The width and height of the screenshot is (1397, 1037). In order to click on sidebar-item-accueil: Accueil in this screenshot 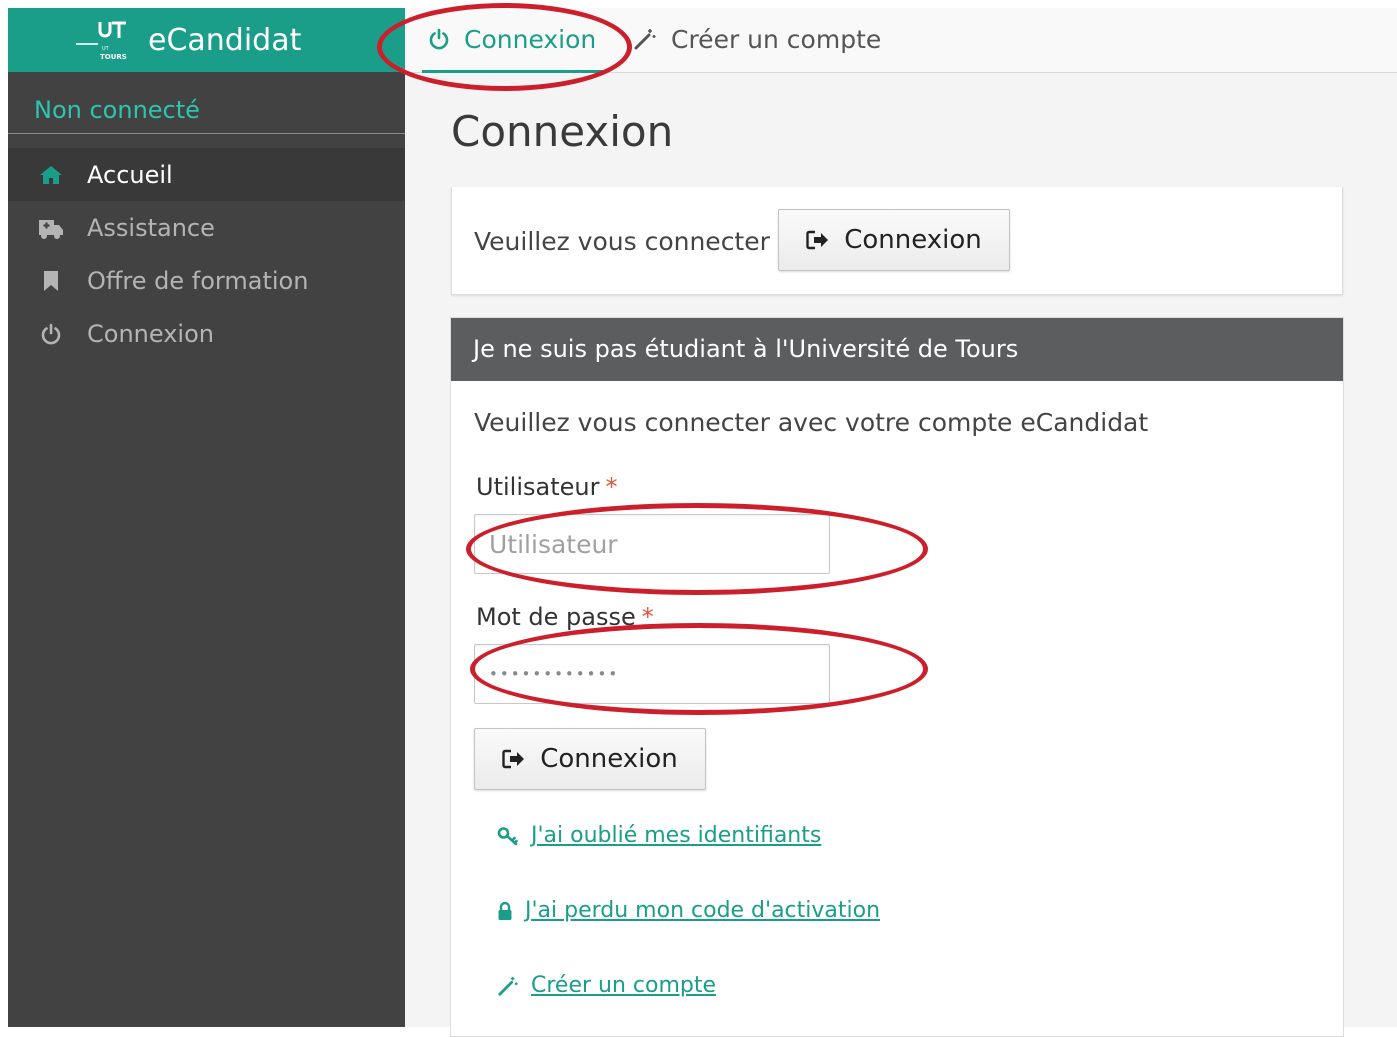, I will do `click(206, 174)`.